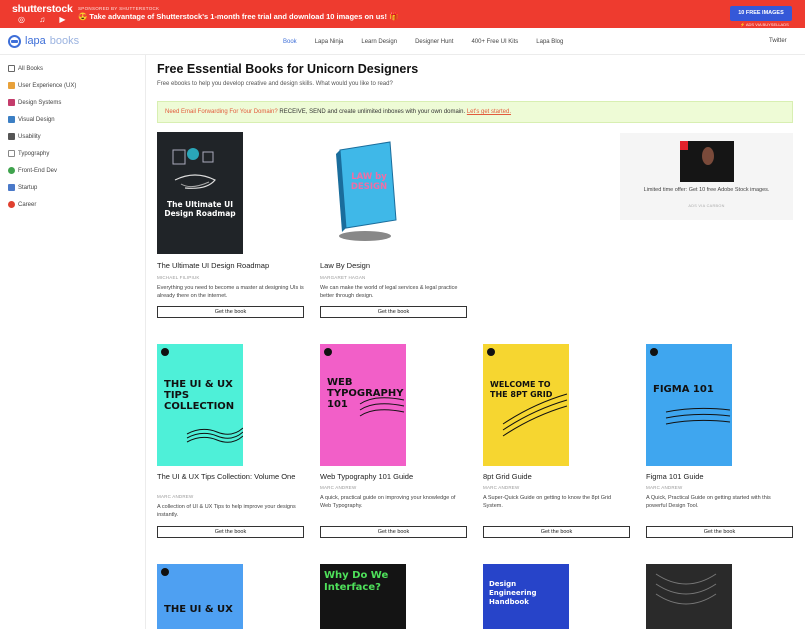 The image size is (805, 629). I want to click on book-cover: The Ultimate UI Design Roadmap, so click(200, 193).